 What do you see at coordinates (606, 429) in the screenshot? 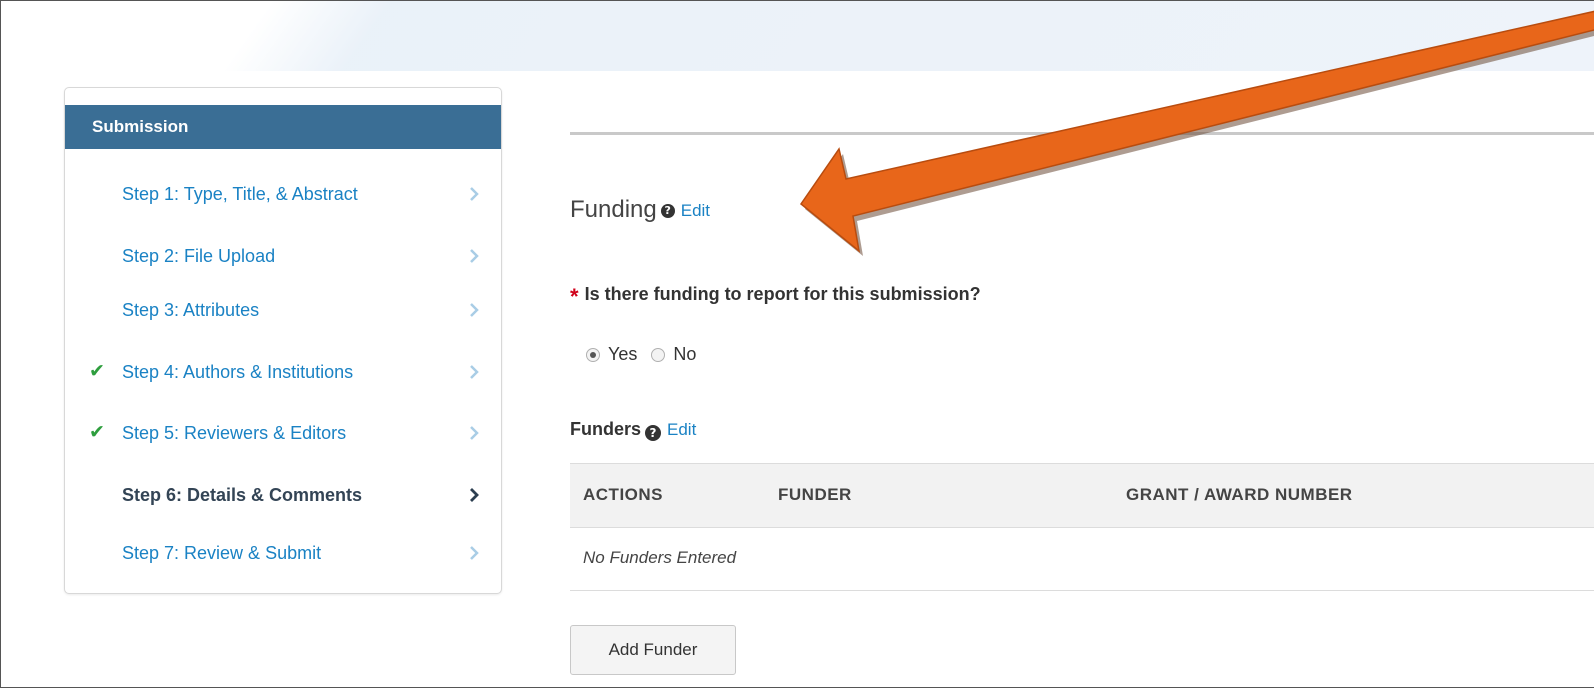
I see `funders-title: Funders` at bounding box center [606, 429].